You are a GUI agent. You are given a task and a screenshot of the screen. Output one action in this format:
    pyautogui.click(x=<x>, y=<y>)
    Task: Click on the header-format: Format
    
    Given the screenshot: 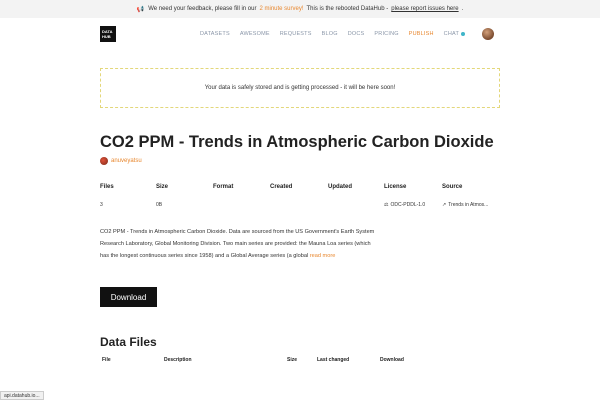 What is the action you would take?
    pyautogui.click(x=223, y=187)
    